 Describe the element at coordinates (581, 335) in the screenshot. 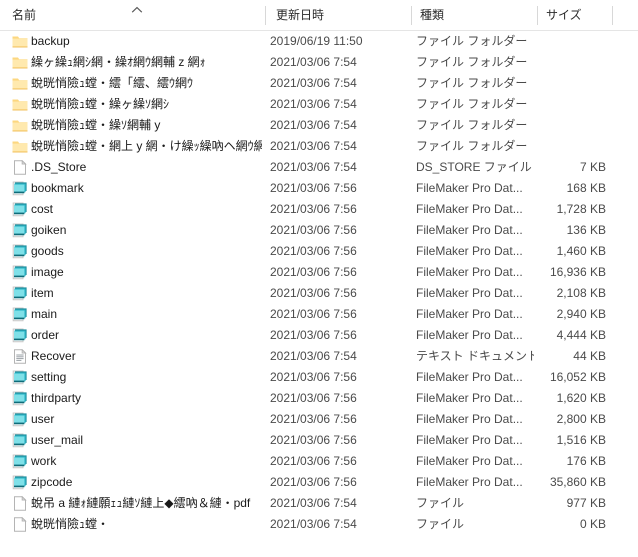

I see `file-size-cell: 4,444 KB` at that location.